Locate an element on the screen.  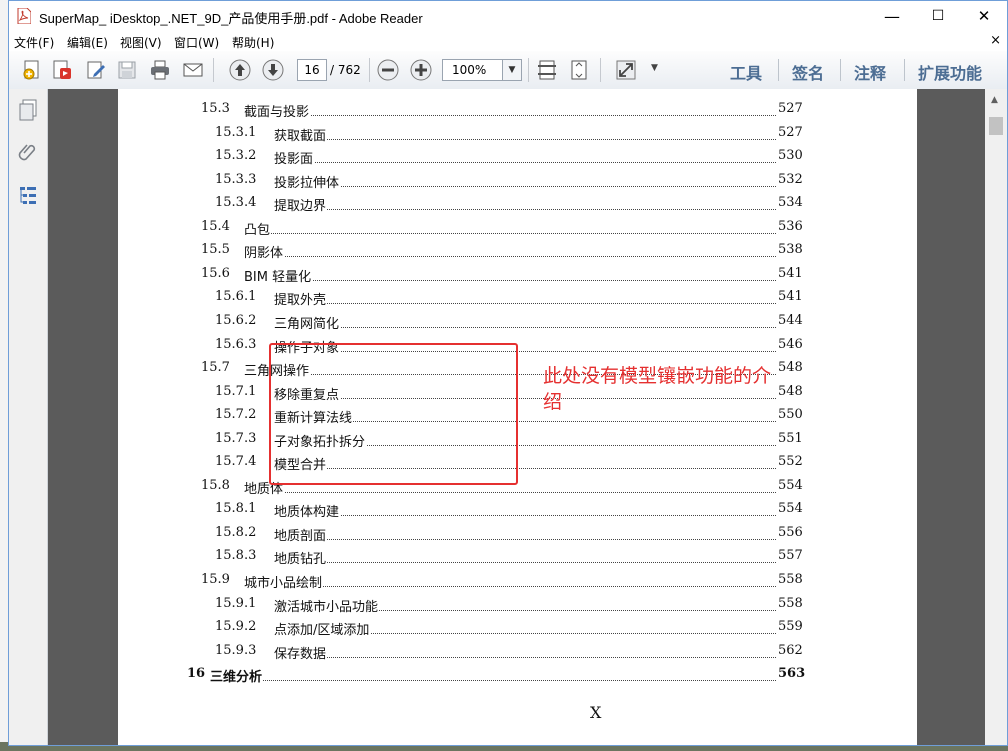
menu-help: 帮助(H) is located at coordinates (253, 42).